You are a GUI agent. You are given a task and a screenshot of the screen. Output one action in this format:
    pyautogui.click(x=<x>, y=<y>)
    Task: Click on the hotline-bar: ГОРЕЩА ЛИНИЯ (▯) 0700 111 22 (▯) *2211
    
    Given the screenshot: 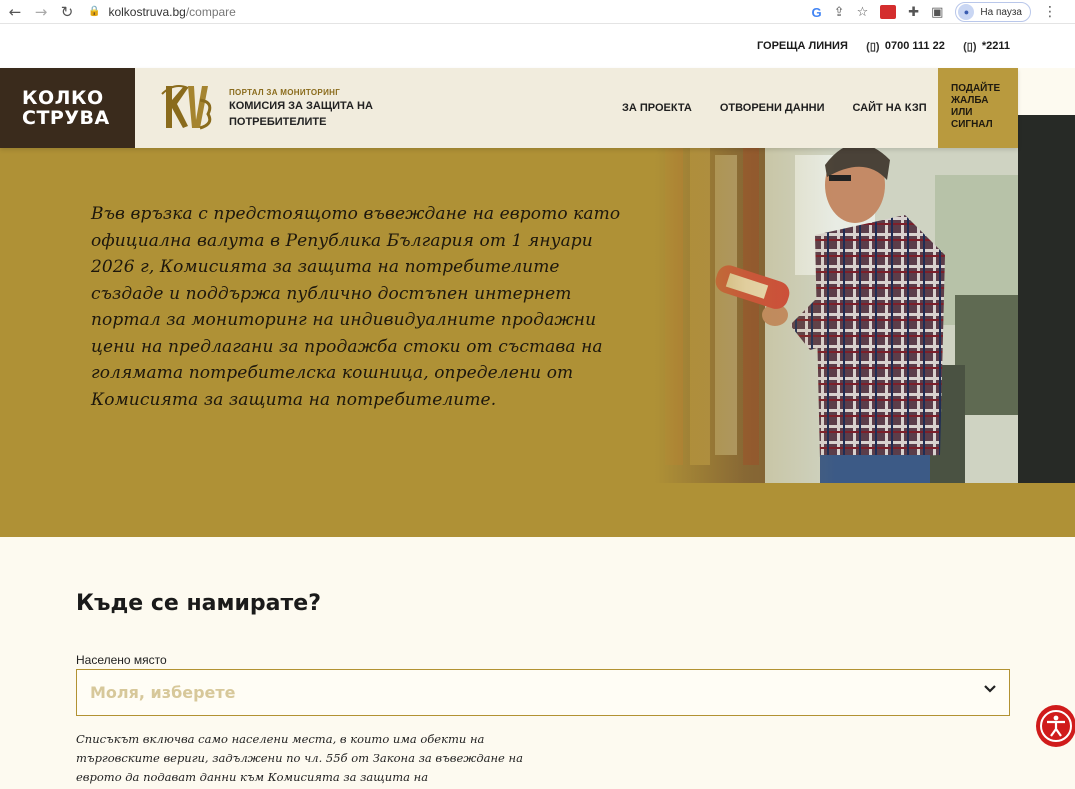 What is the action you would take?
    pyautogui.click(x=537, y=46)
    